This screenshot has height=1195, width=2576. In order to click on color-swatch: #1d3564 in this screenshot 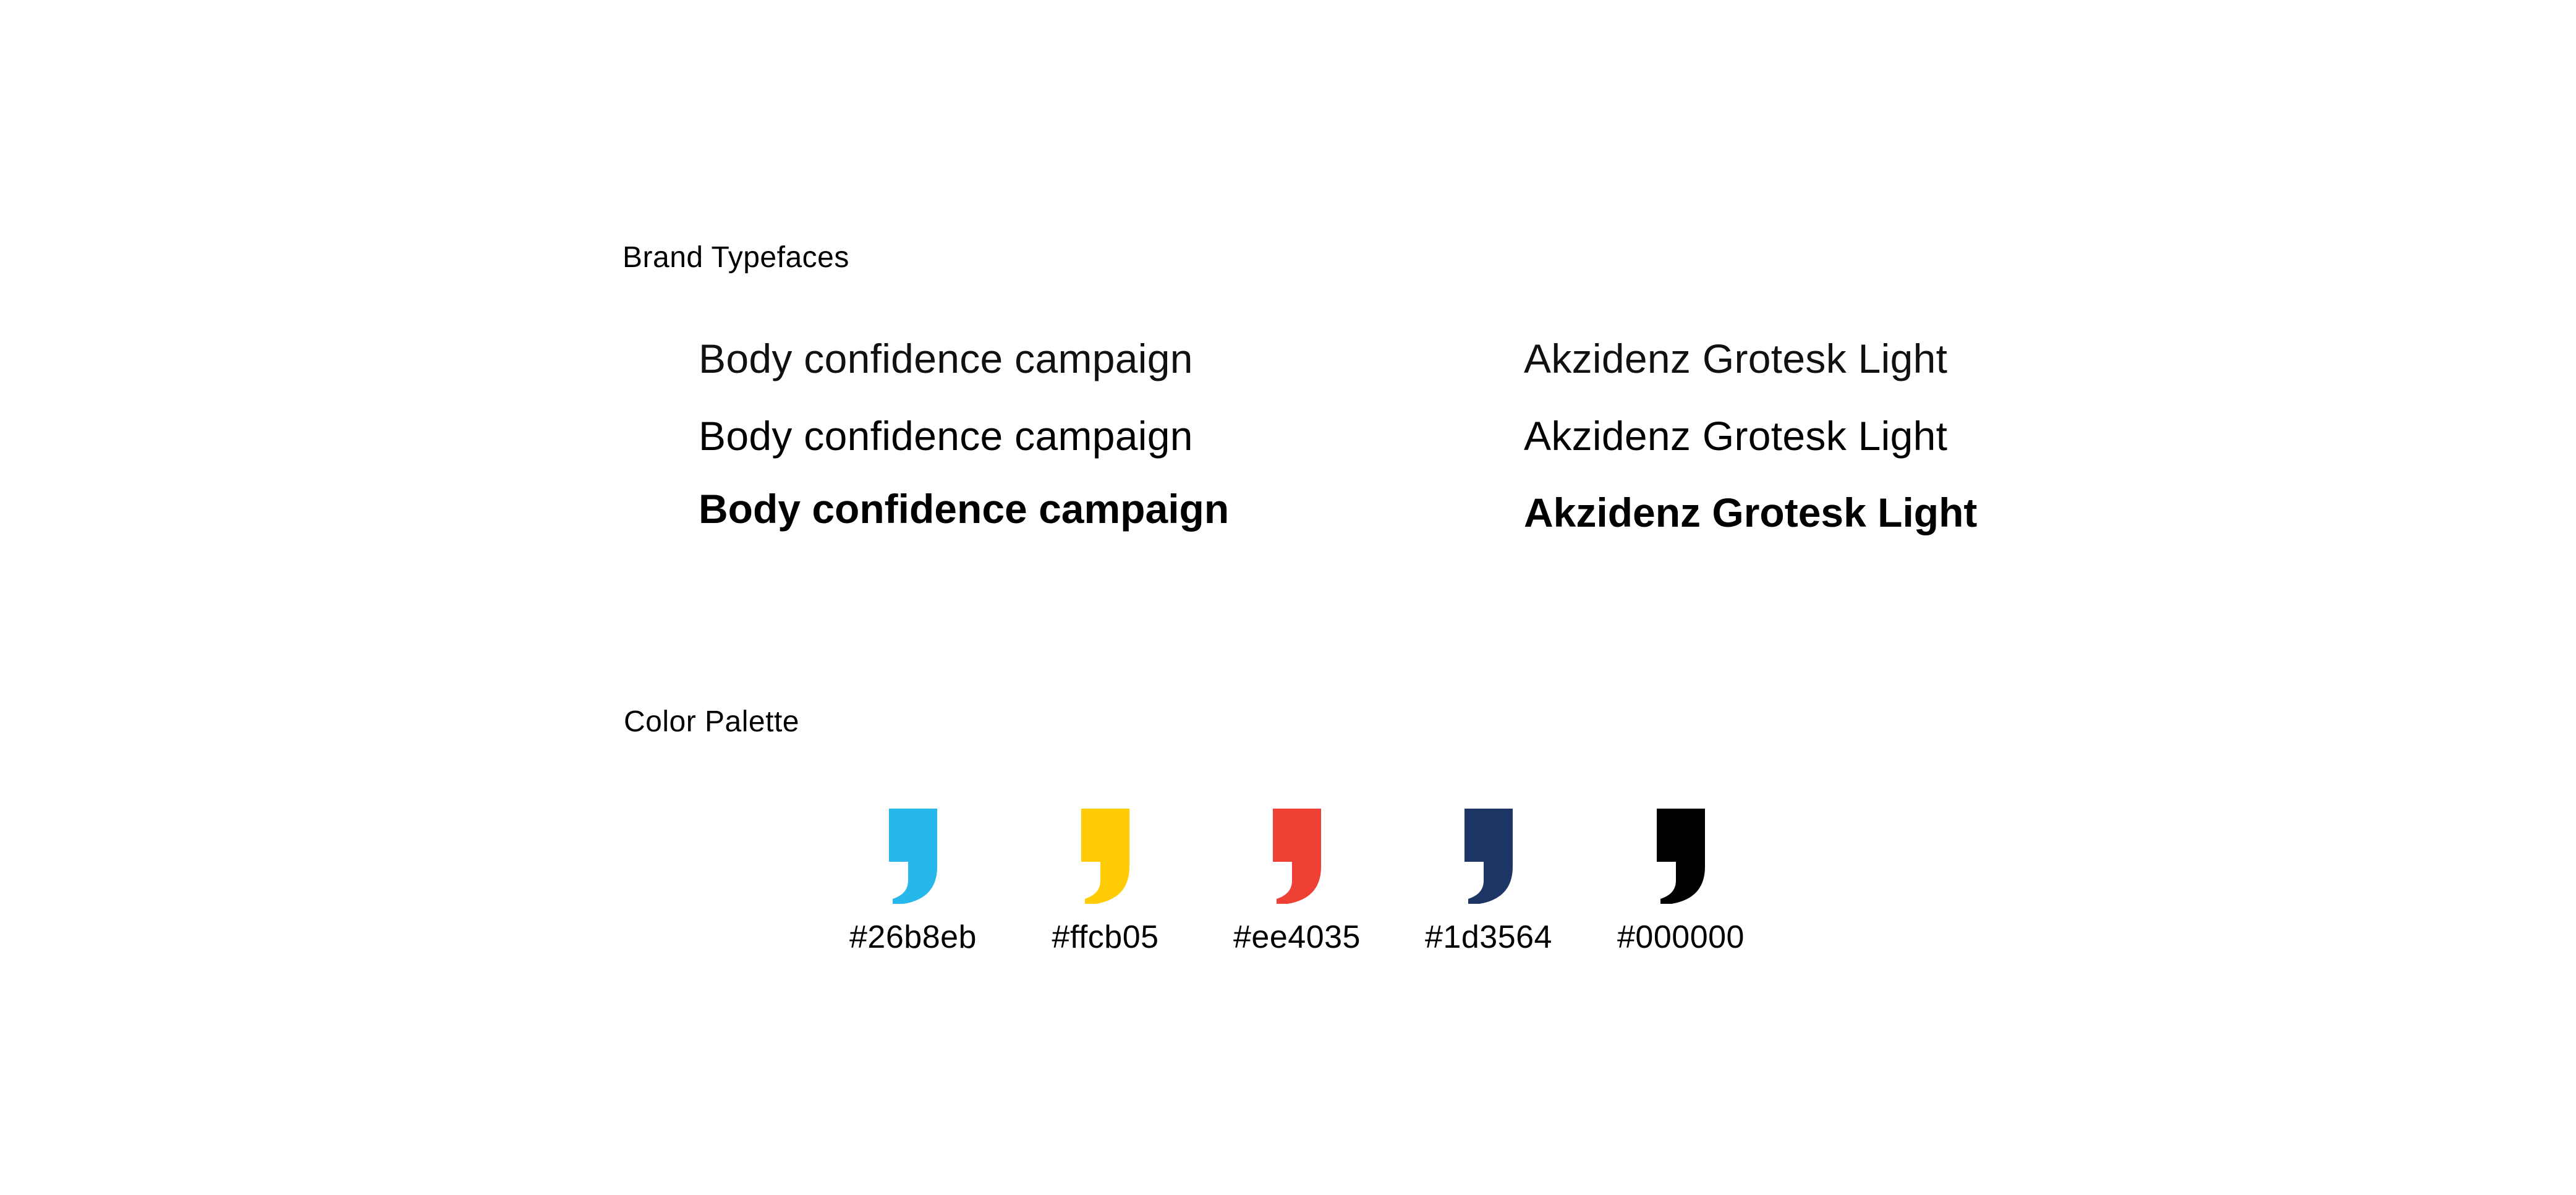, I will do `click(1488, 882)`.